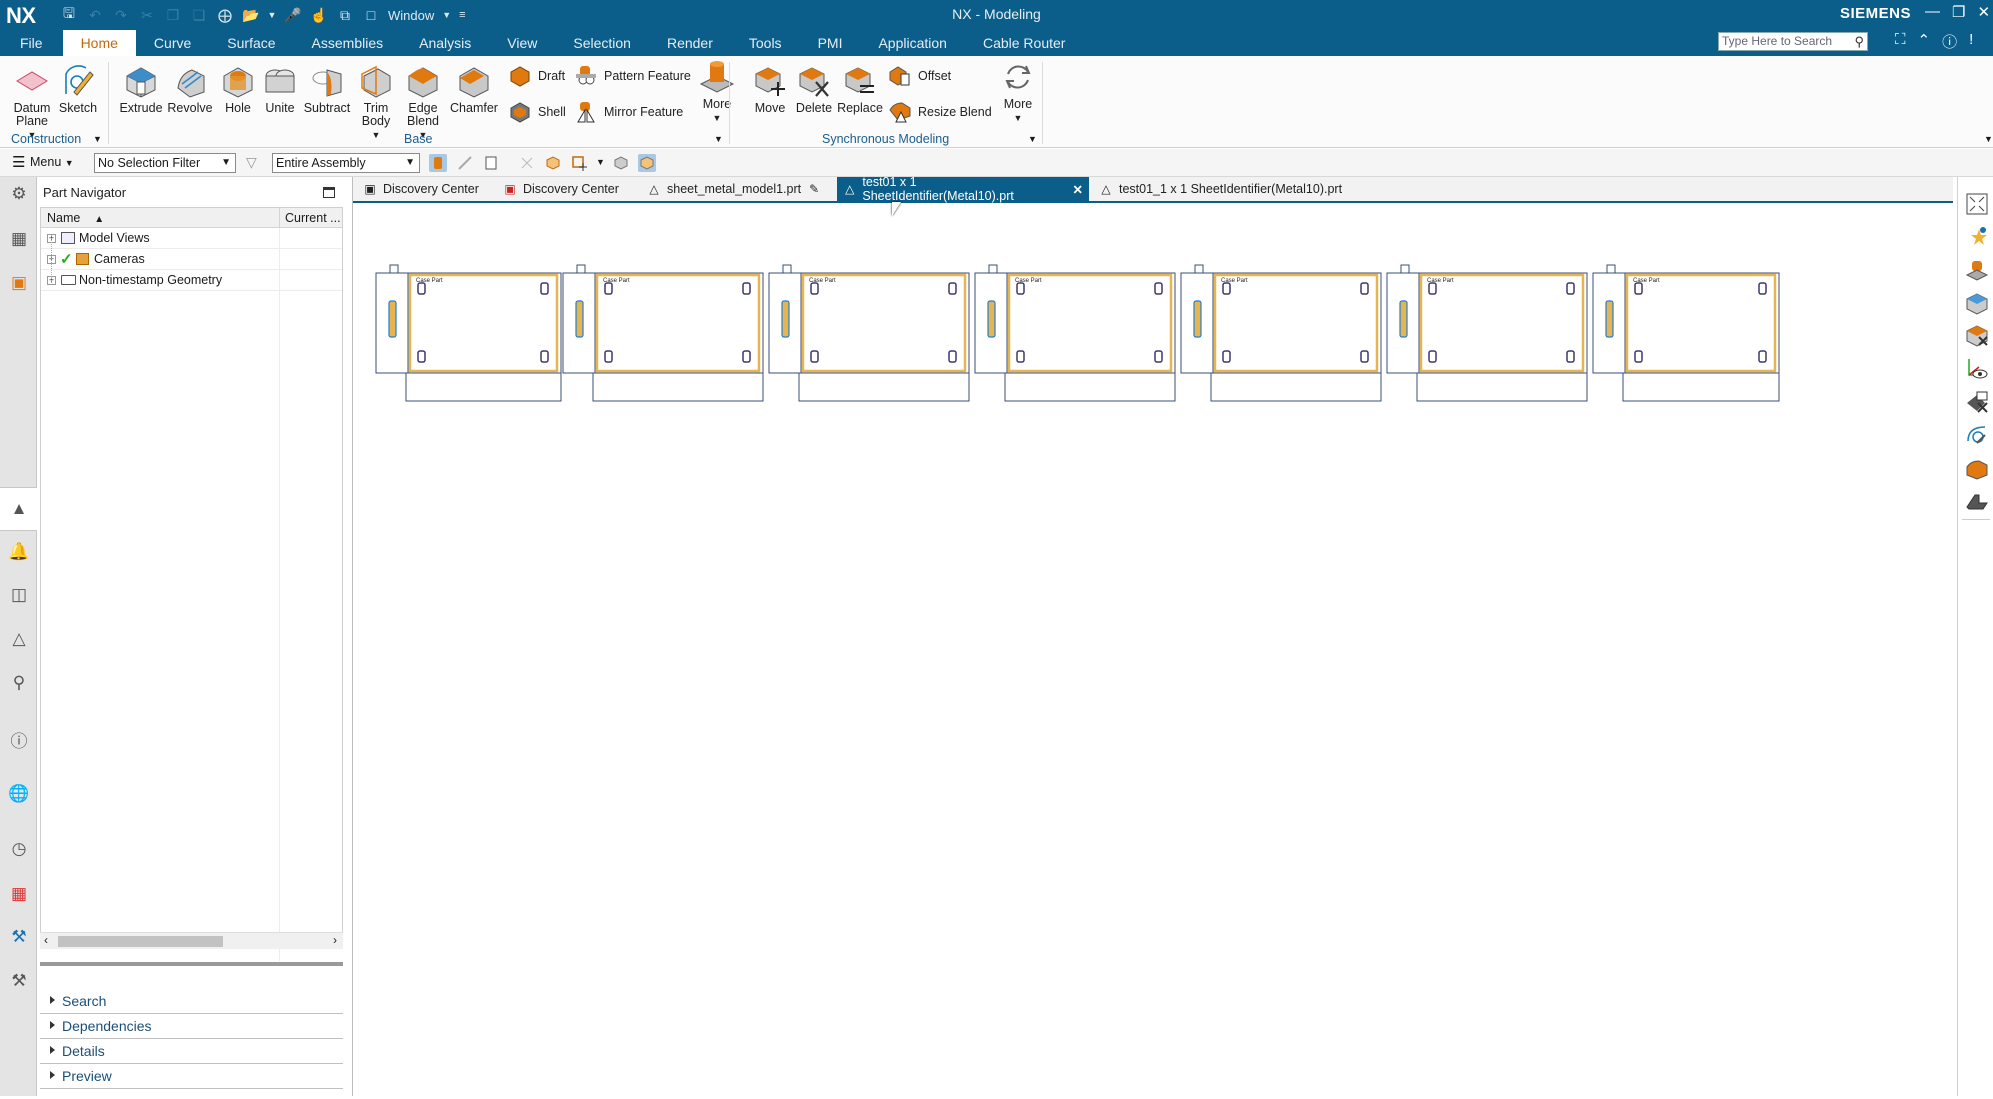  I want to click on datum-plane-button: Datum Plane ▼, so click(32, 103).